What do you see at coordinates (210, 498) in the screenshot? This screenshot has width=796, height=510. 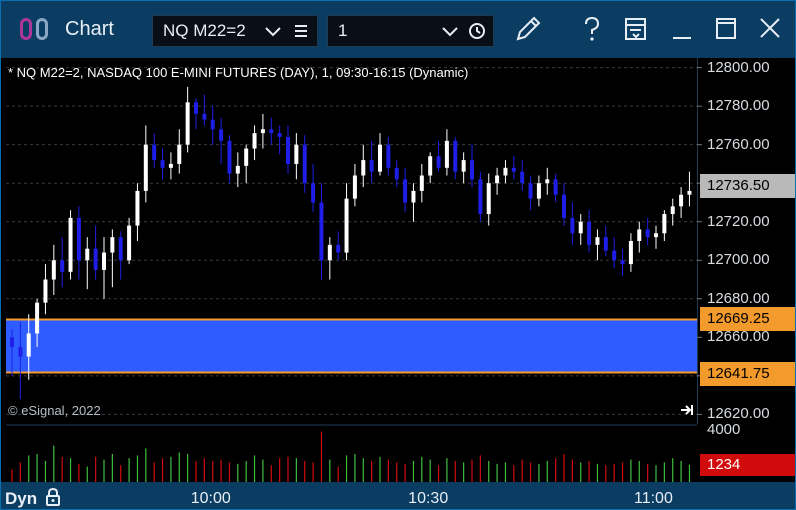 I see `time-axis-label: 10:00` at bounding box center [210, 498].